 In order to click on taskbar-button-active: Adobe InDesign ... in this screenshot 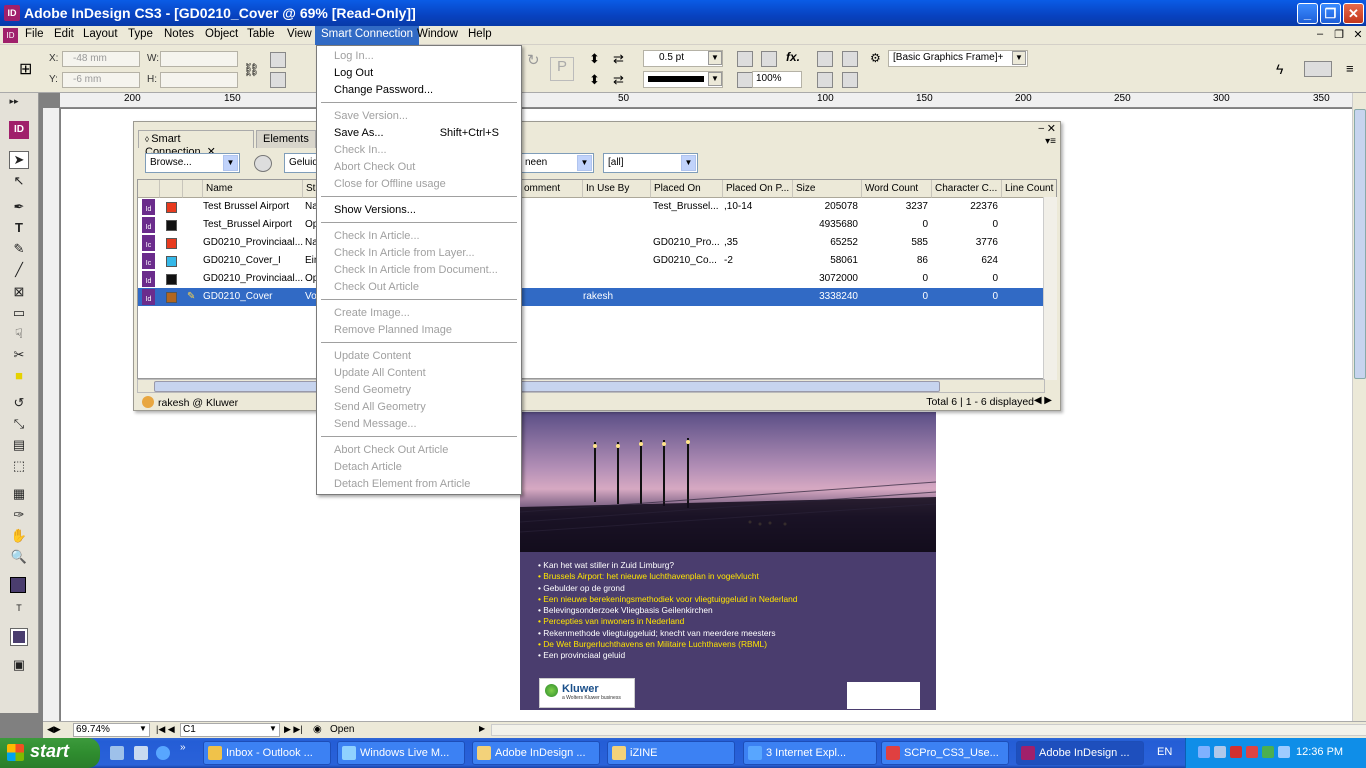, I will do `click(1080, 753)`.